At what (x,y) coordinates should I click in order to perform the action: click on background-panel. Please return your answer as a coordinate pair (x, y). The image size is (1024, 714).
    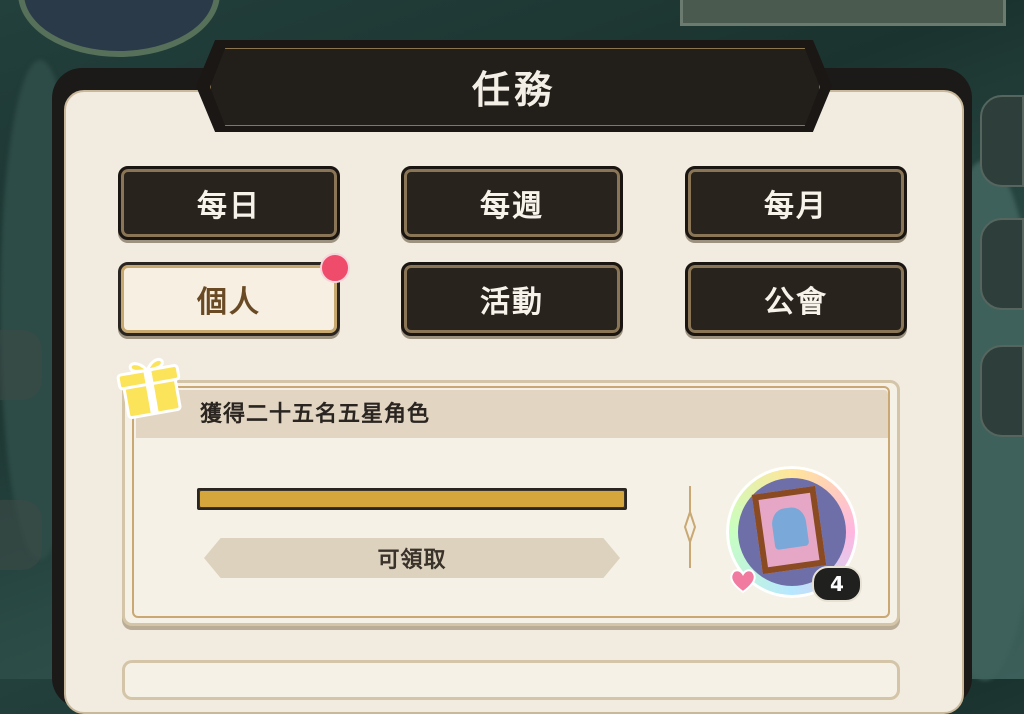
    Looking at the image, I should click on (843, 13).